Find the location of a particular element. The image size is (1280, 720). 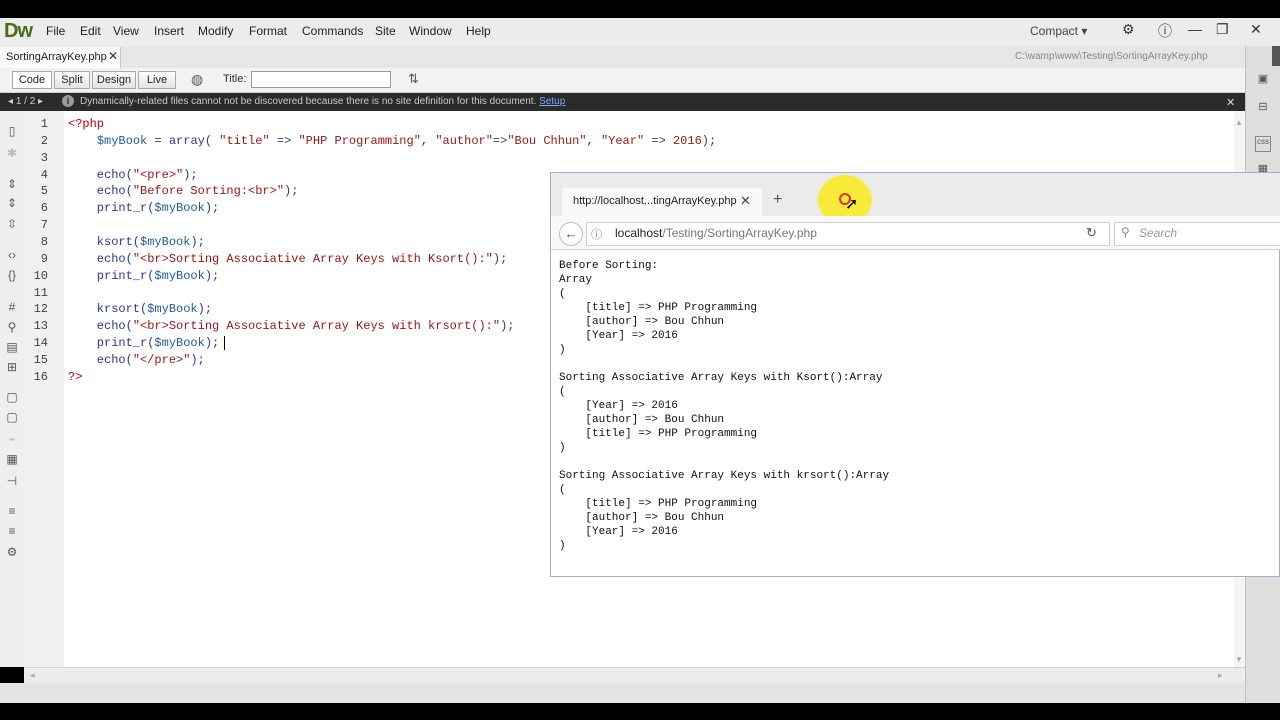

scroll-down-icon: ▼ is located at coordinates (1239, 659).